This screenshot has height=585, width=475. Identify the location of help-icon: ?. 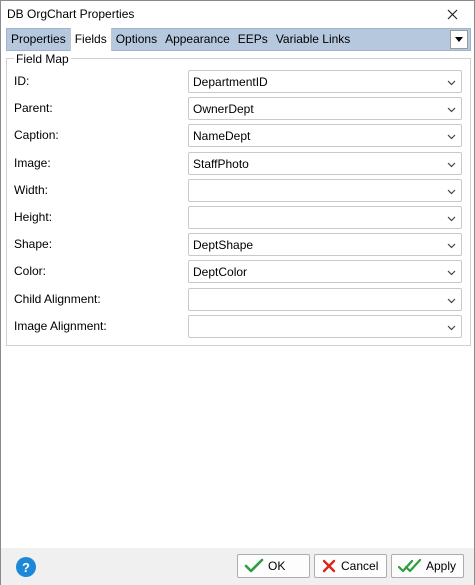
(26, 567).